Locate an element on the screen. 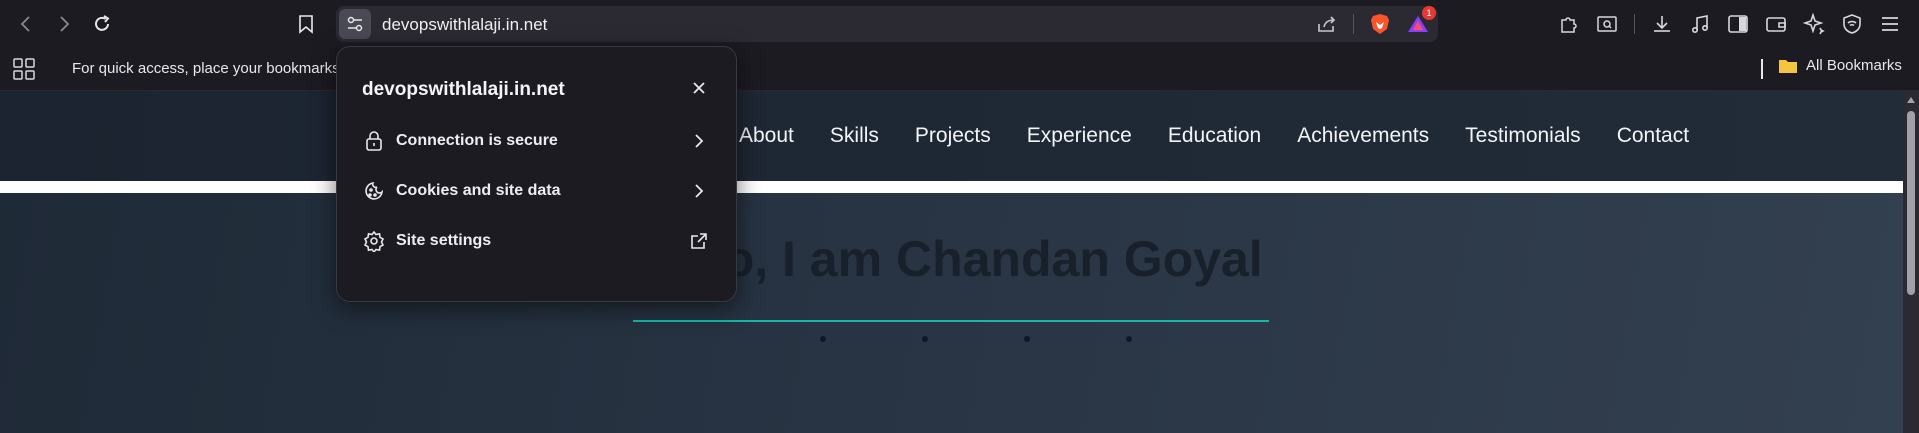 This screenshot has height=433, width=1919. share-button is located at coordinates (1327, 24).